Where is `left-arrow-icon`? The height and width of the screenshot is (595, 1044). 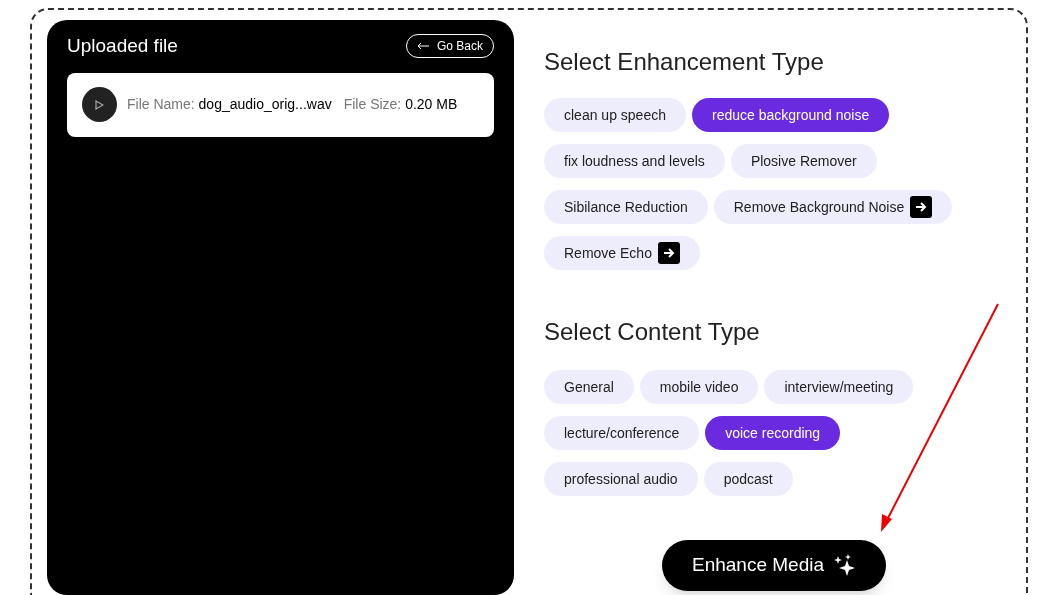
left-arrow-icon is located at coordinates (422, 46).